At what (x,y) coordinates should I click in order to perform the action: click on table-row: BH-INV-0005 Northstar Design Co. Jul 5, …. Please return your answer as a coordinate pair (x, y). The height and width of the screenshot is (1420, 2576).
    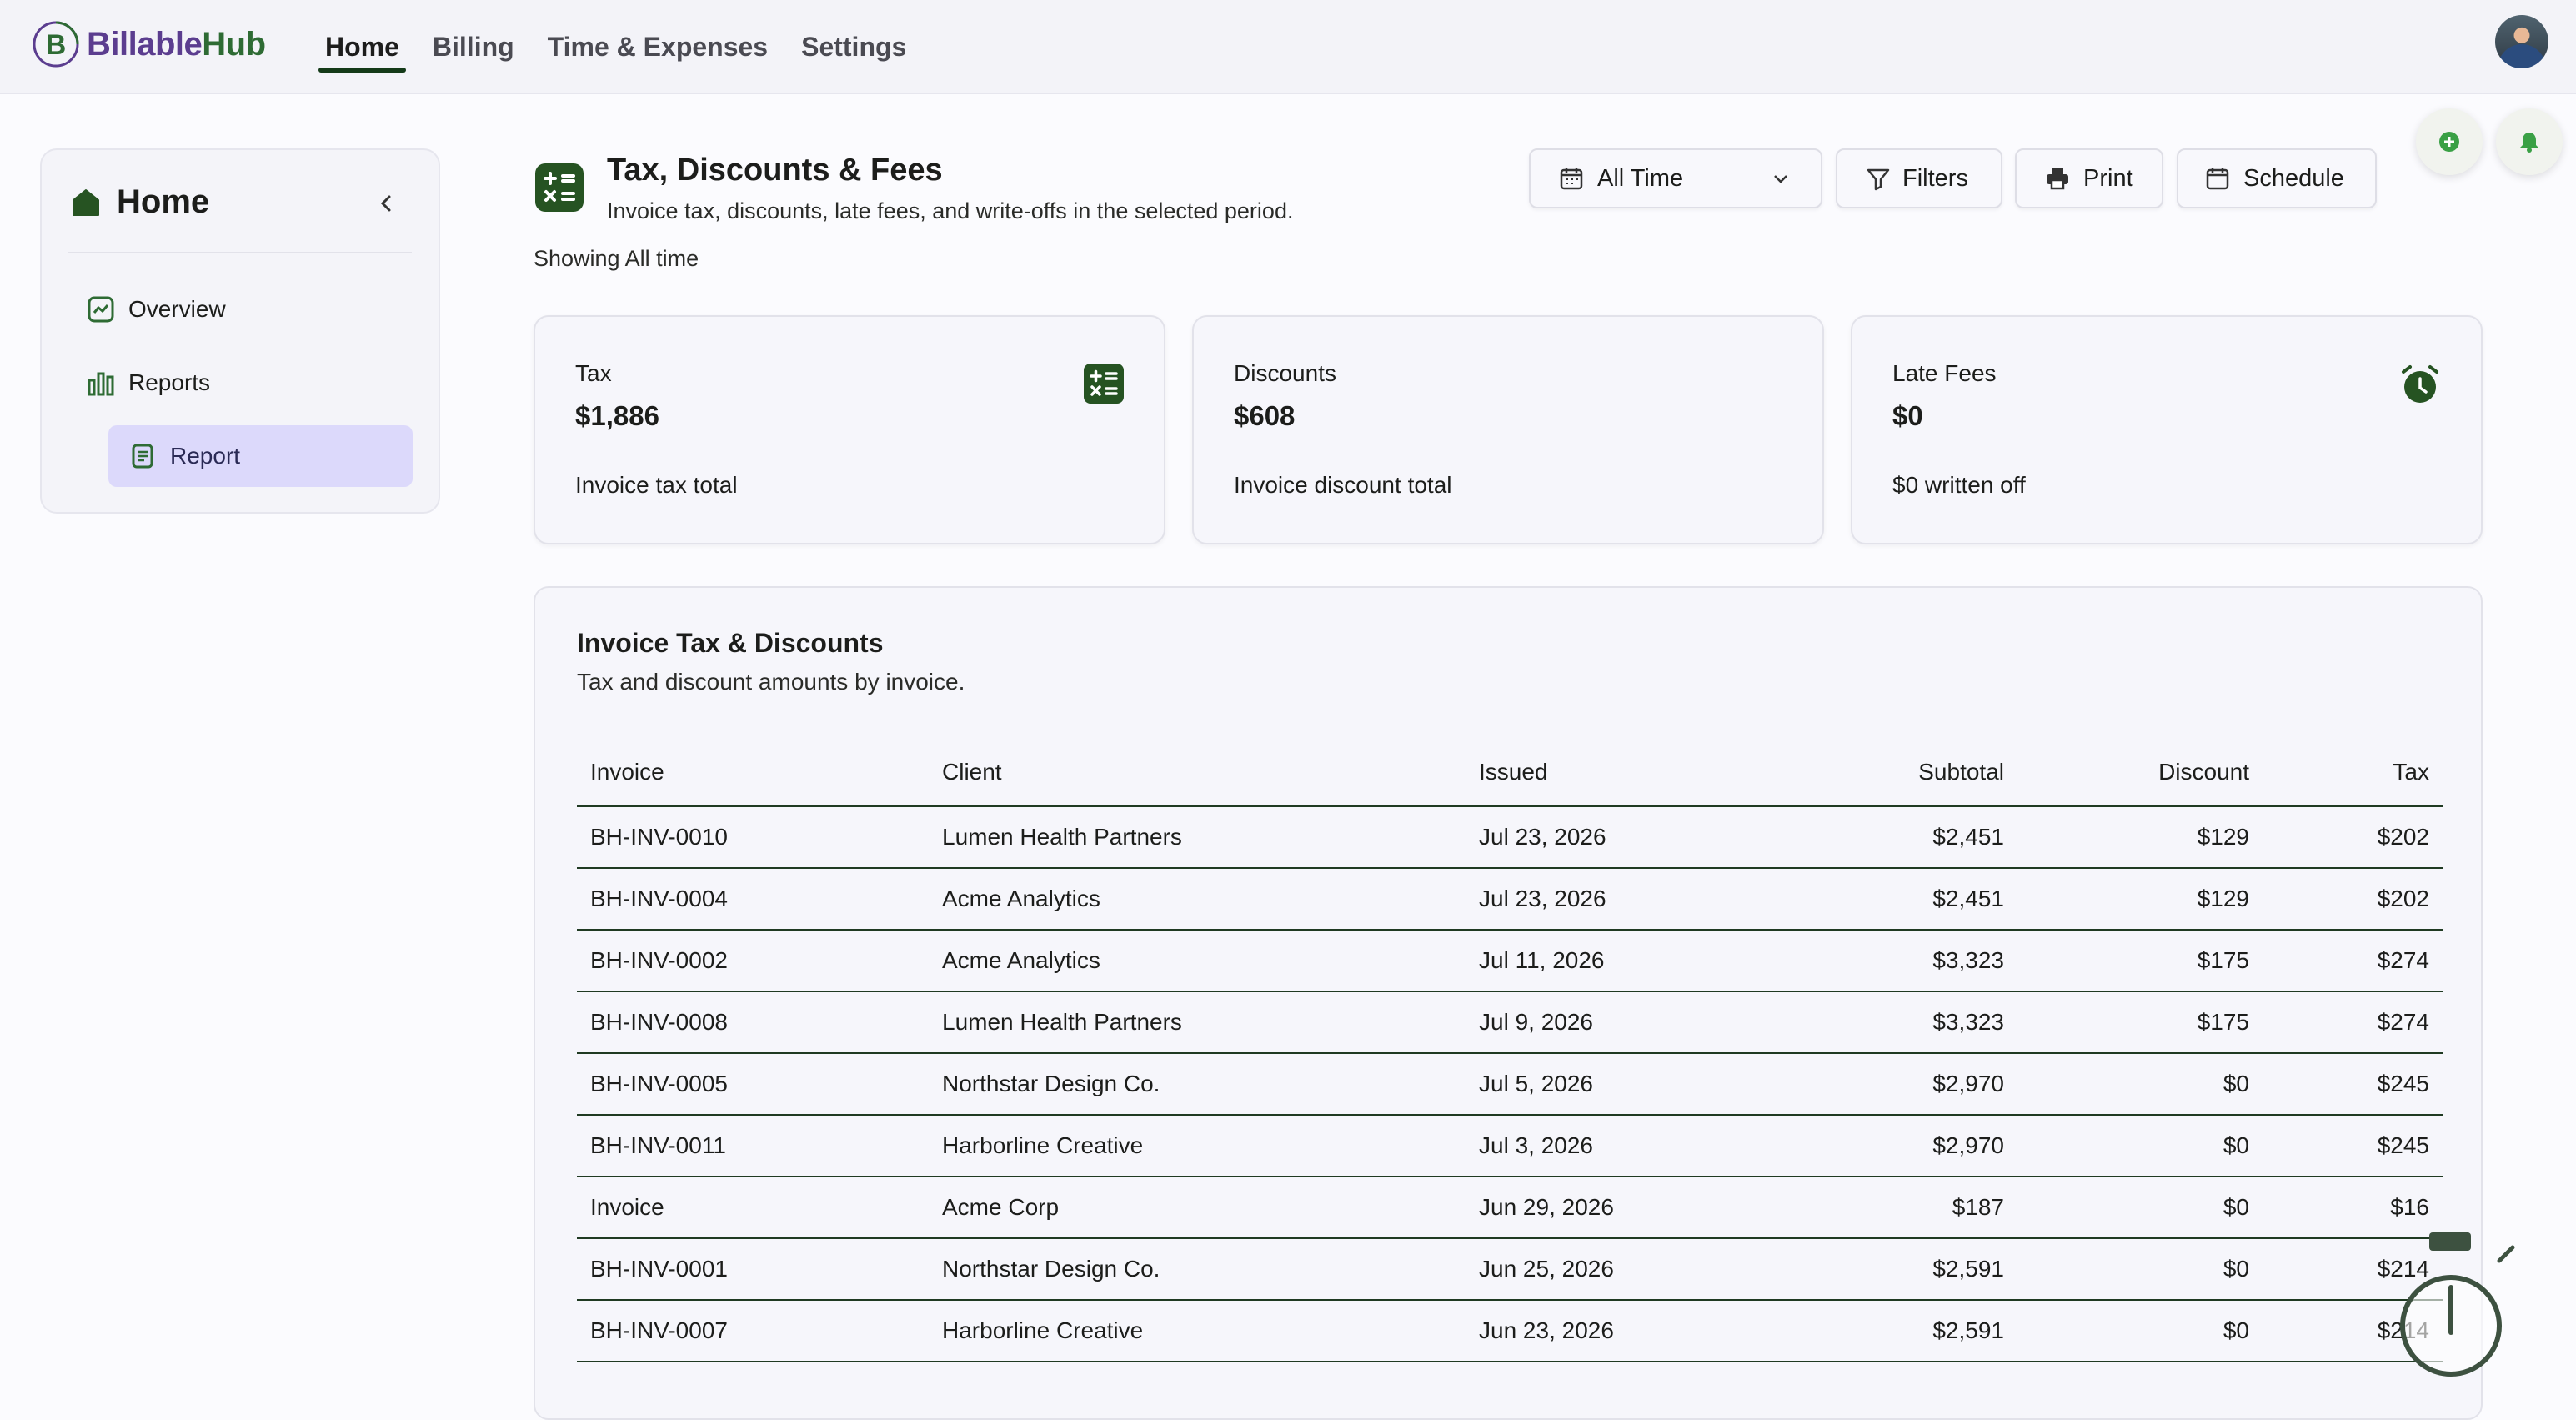
    Looking at the image, I should click on (1510, 1084).